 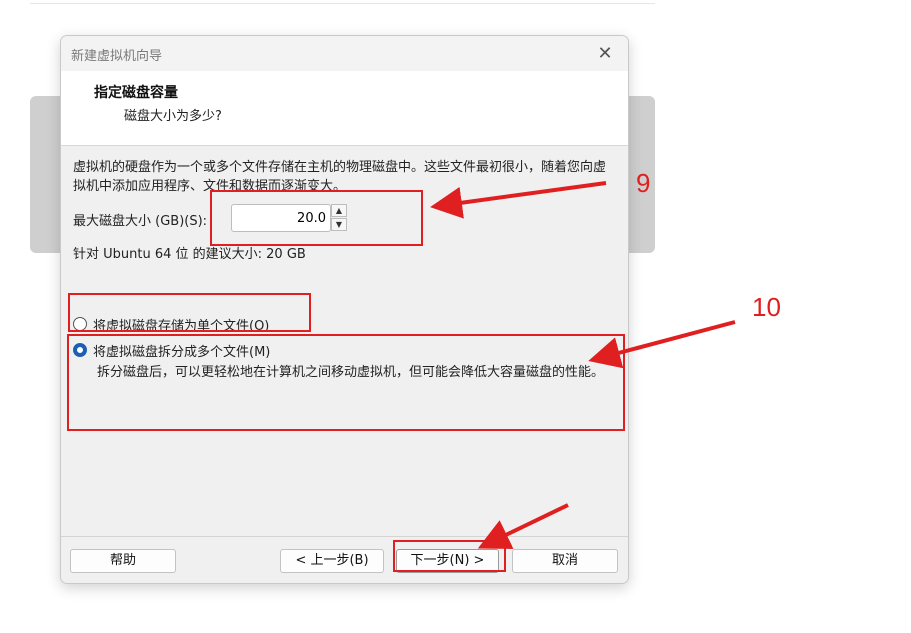 I want to click on footer-divider, so click(x=344, y=536).